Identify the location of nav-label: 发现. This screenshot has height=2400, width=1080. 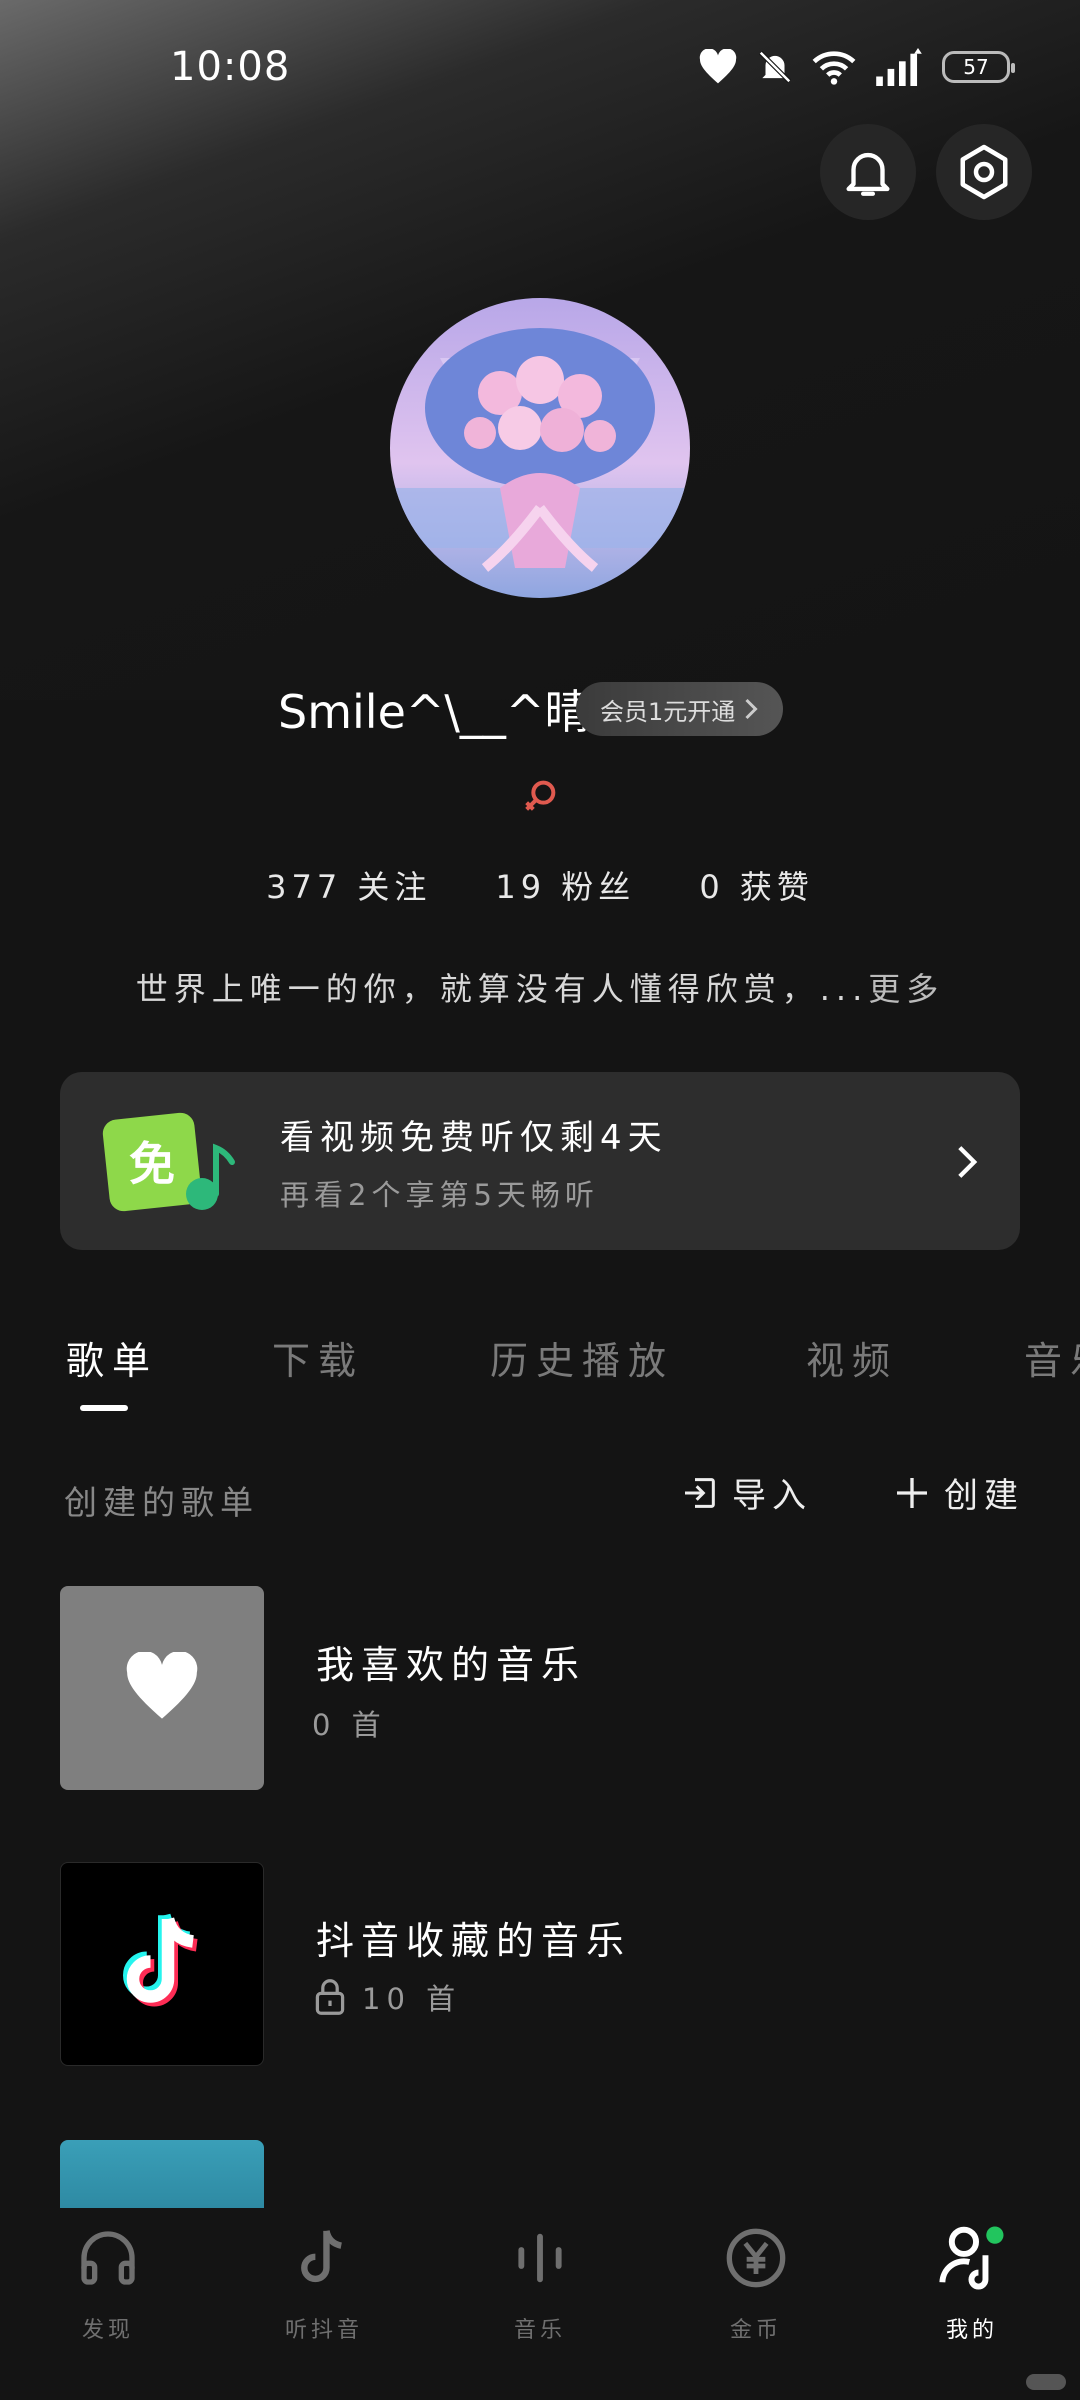
(107, 2330).